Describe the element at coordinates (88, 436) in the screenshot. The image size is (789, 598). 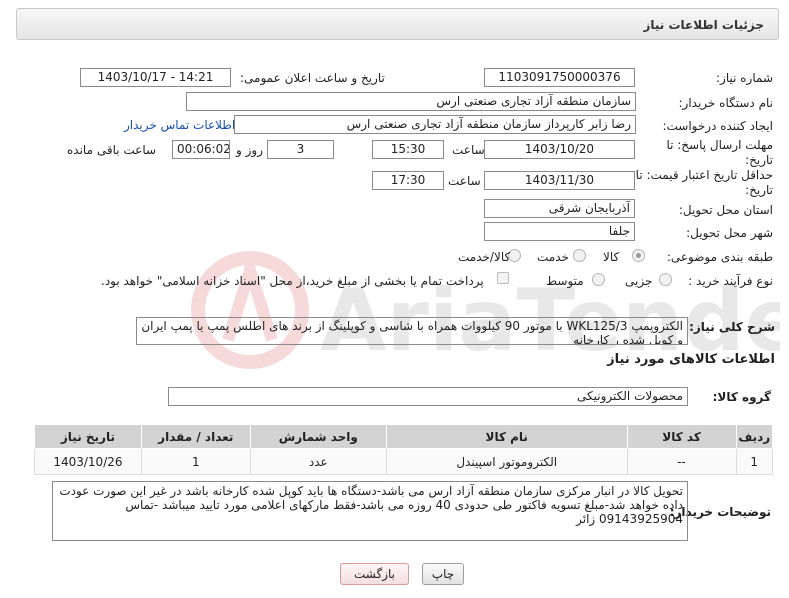
I see `col-header-date: تاریخ نیاز` at that location.